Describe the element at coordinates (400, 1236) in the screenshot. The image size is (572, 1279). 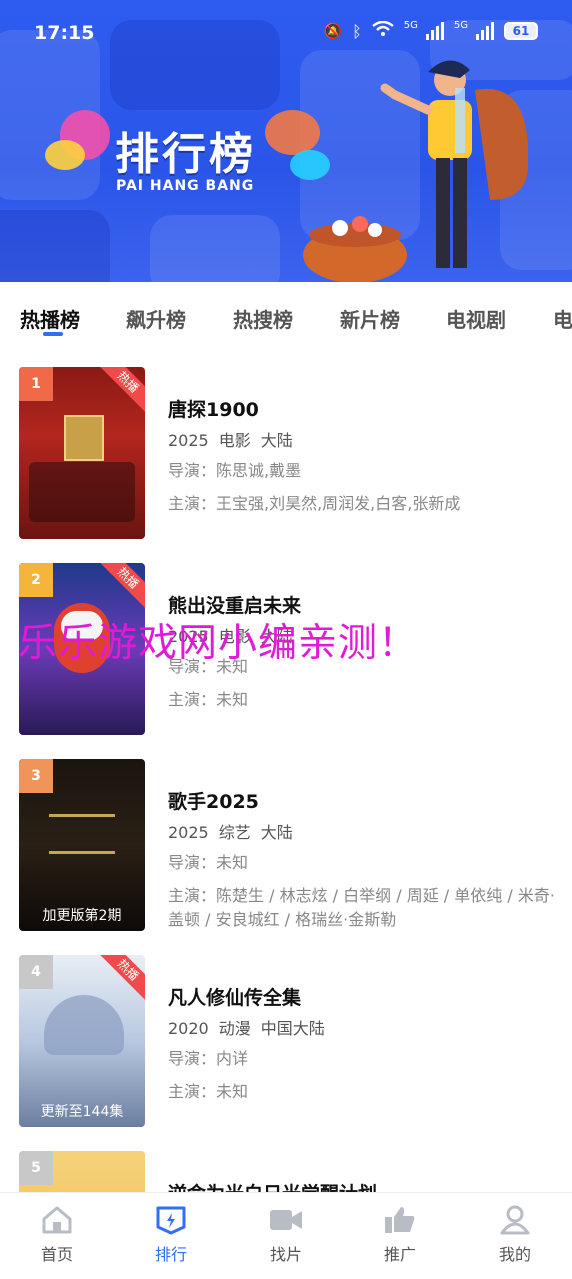
I see `nav-promote: 推广` at that location.